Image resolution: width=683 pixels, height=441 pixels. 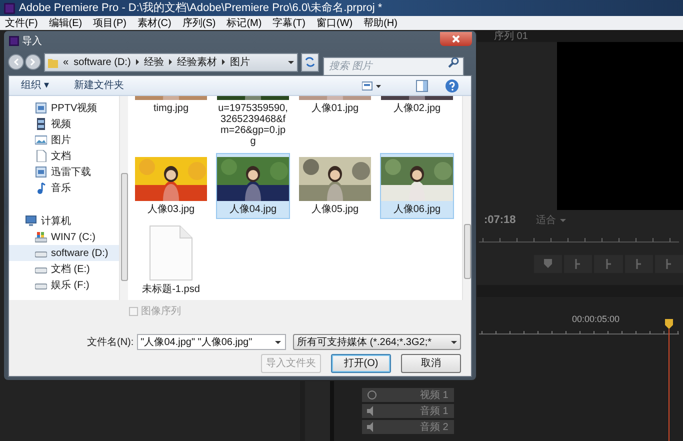 I want to click on file-item: 人像06.jpg, so click(x=417, y=186).